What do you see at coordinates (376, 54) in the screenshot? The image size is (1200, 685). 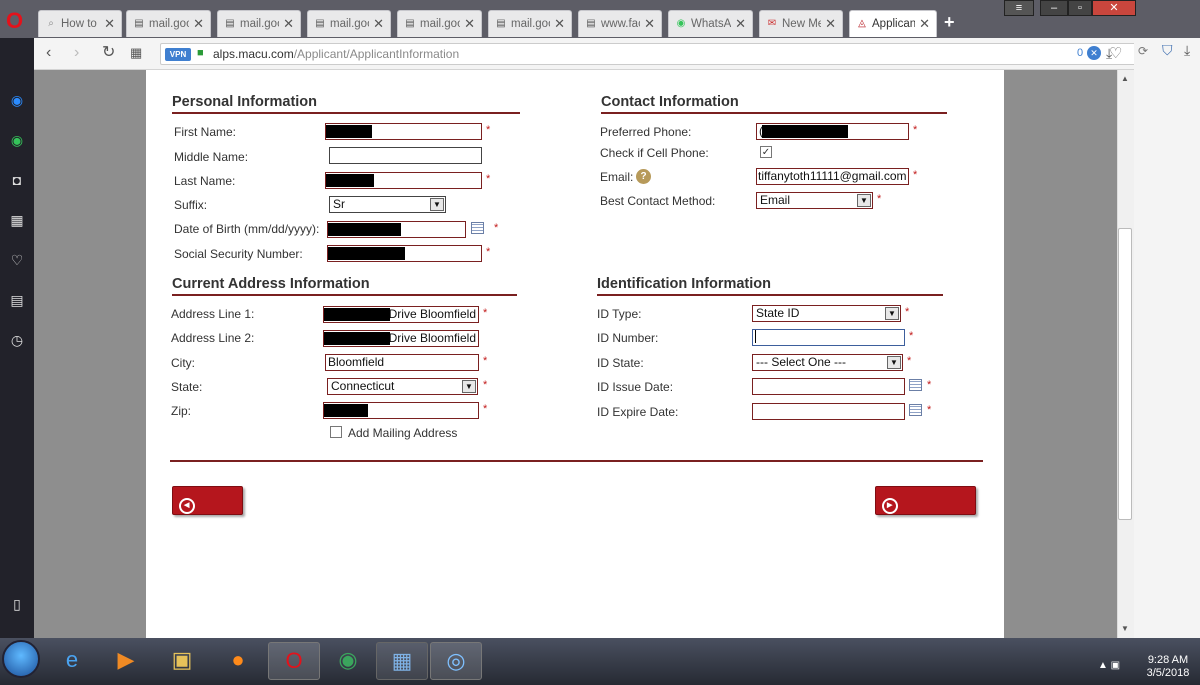 I see `url-path: /Applicant/ApplicantInformation` at bounding box center [376, 54].